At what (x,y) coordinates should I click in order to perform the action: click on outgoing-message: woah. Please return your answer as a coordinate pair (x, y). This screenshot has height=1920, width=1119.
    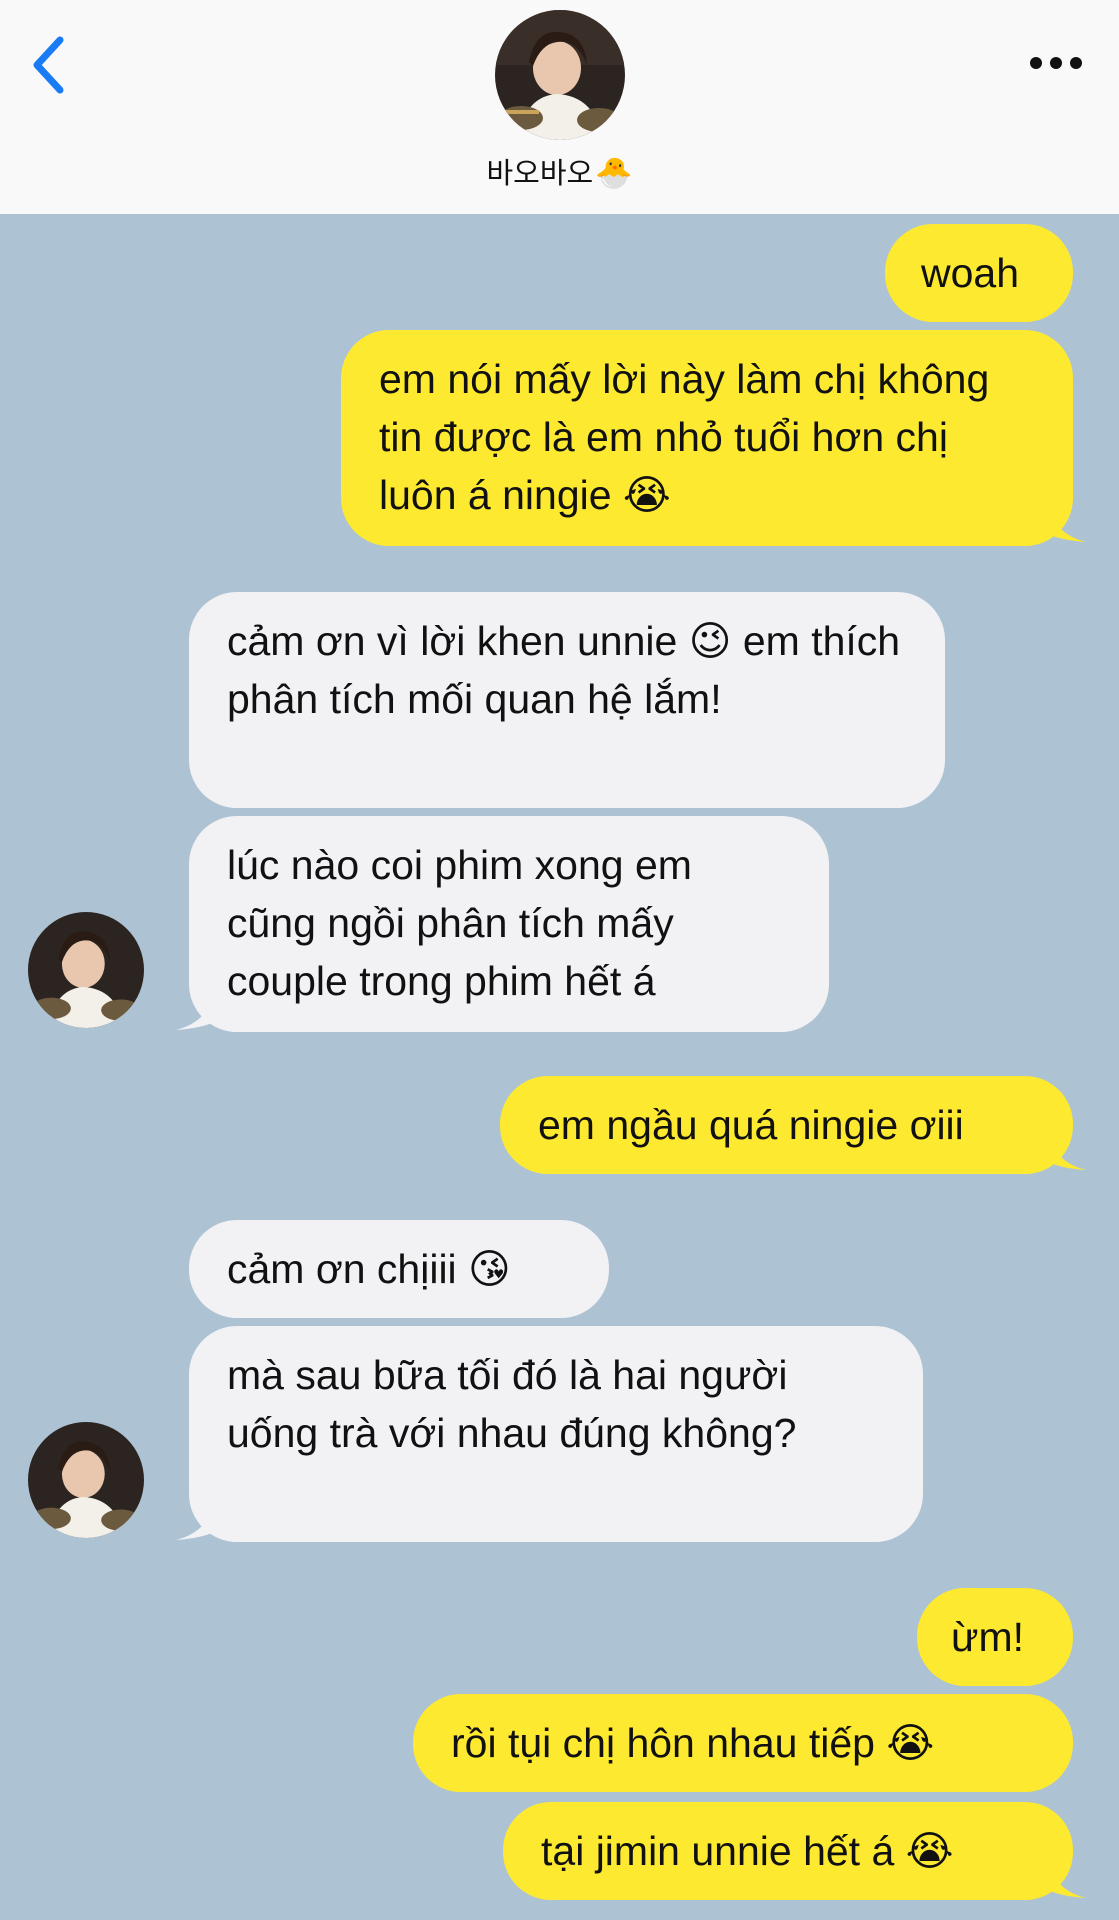
    Looking at the image, I should click on (979, 273).